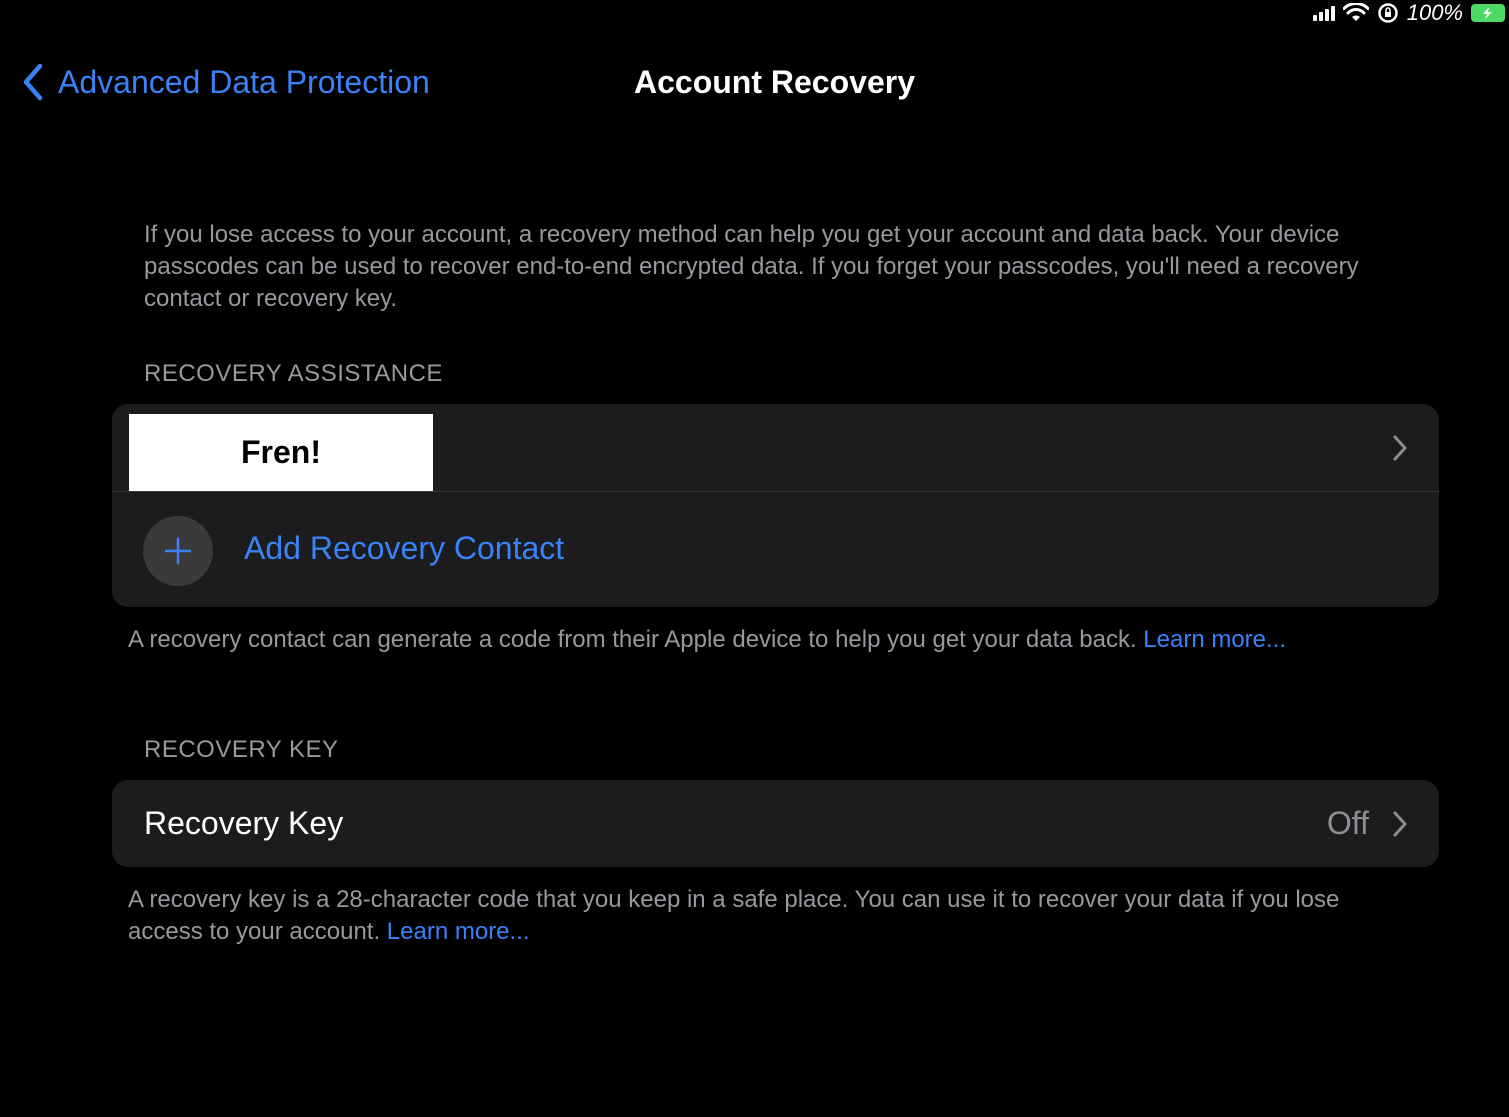 Image resolution: width=1509 pixels, height=1117 pixels. What do you see at coordinates (1488, 13) in the screenshot?
I see `battery-icon` at bounding box center [1488, 13].